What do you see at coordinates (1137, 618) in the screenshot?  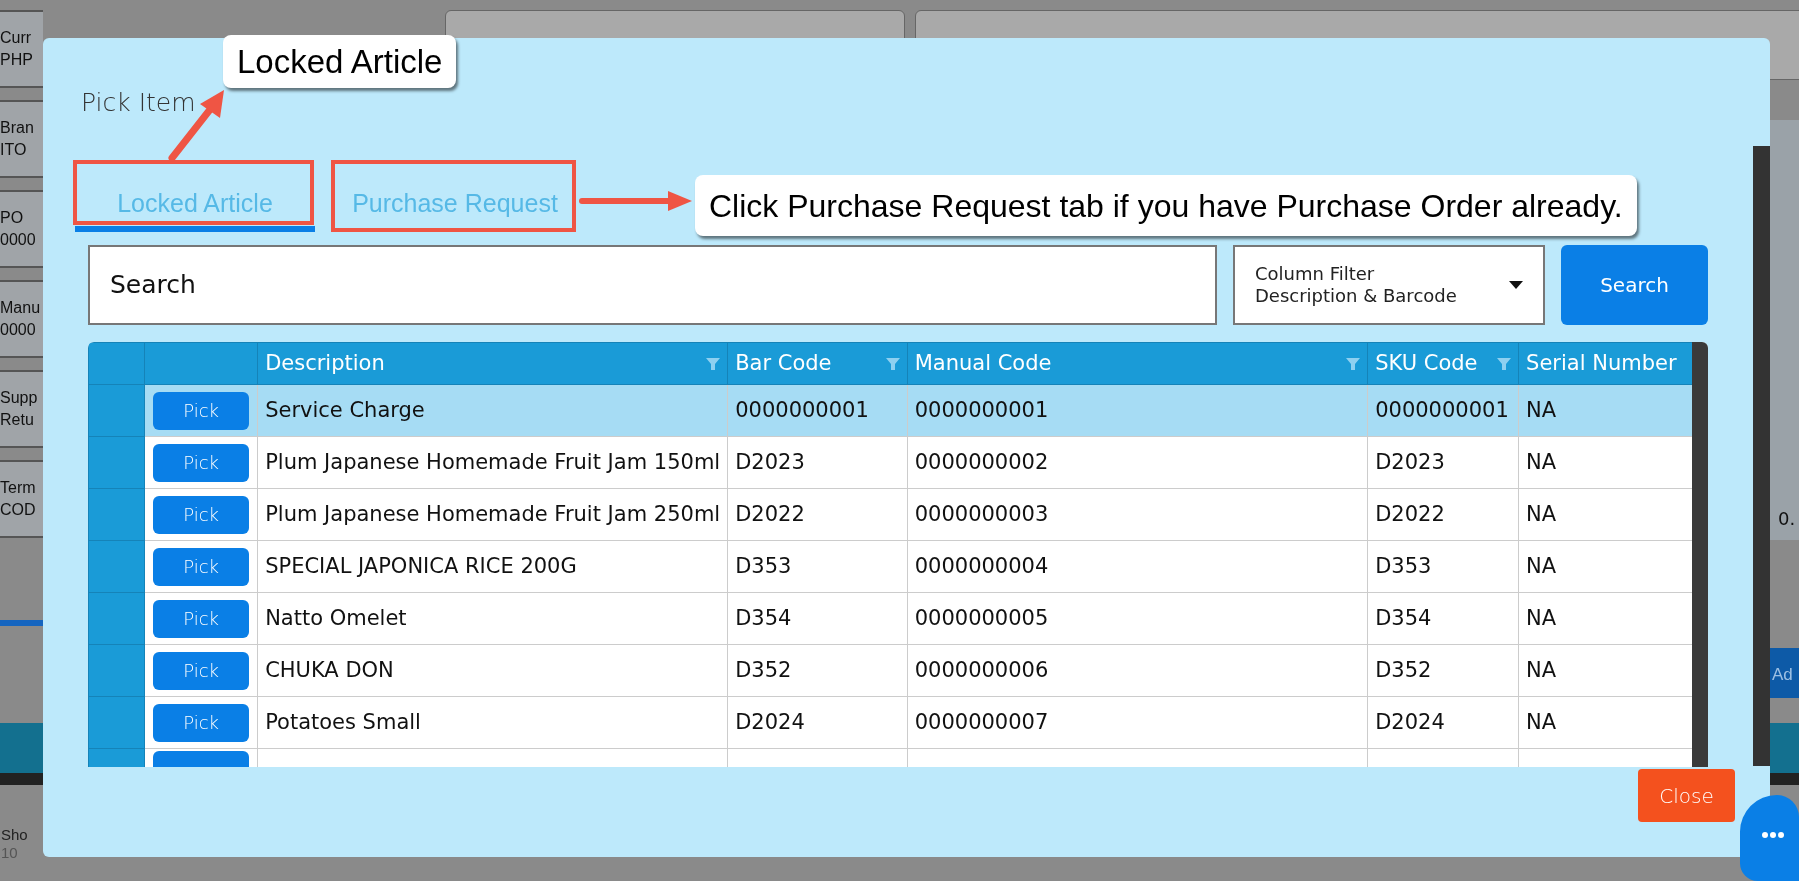 I see `table-cell: 0000000005` at bounding box center [1137, 618].